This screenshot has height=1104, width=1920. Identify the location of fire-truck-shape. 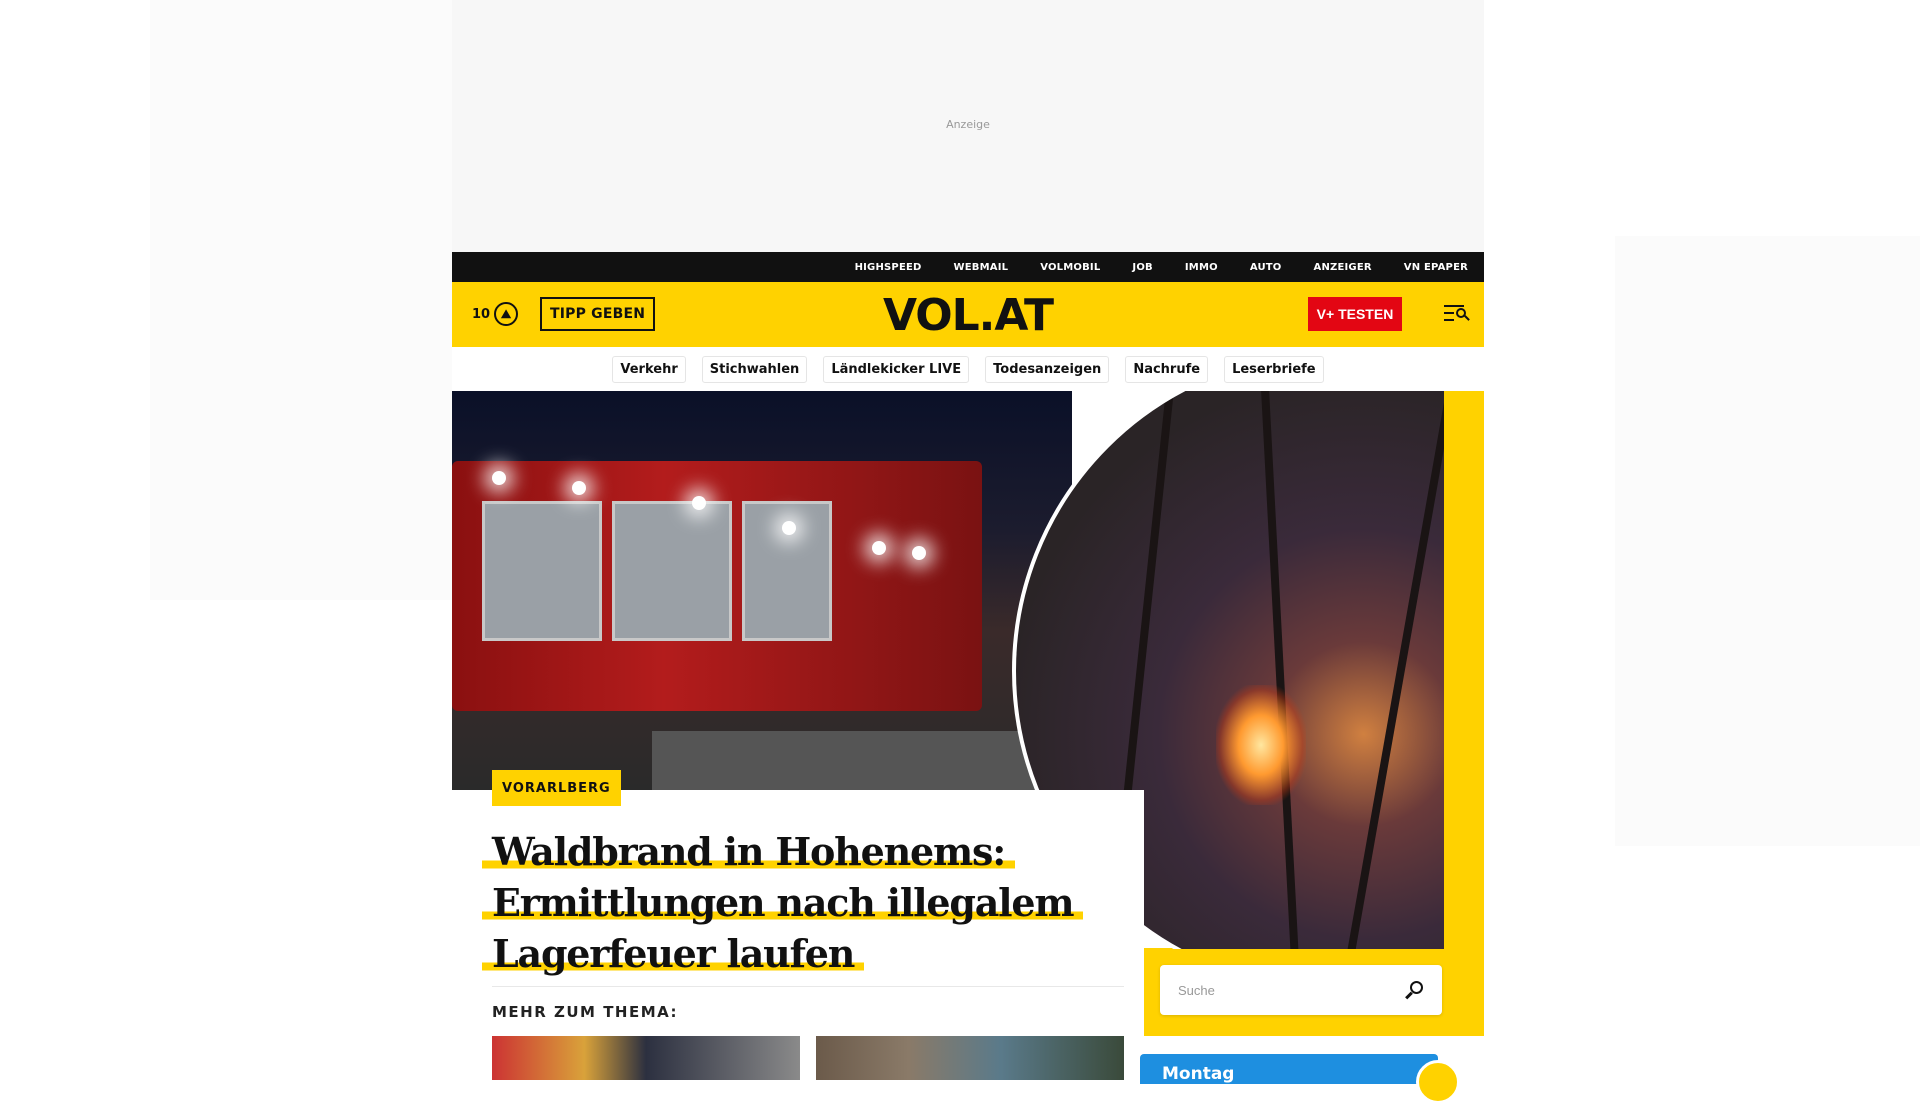
(717, 586).